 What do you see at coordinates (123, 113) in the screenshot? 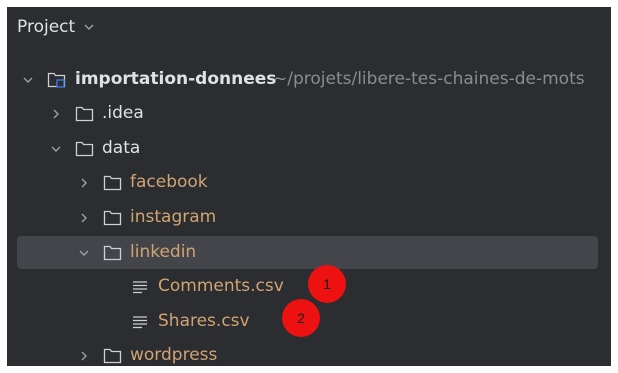
I see `tree-label: .idea` at bounding box center [123, 113].